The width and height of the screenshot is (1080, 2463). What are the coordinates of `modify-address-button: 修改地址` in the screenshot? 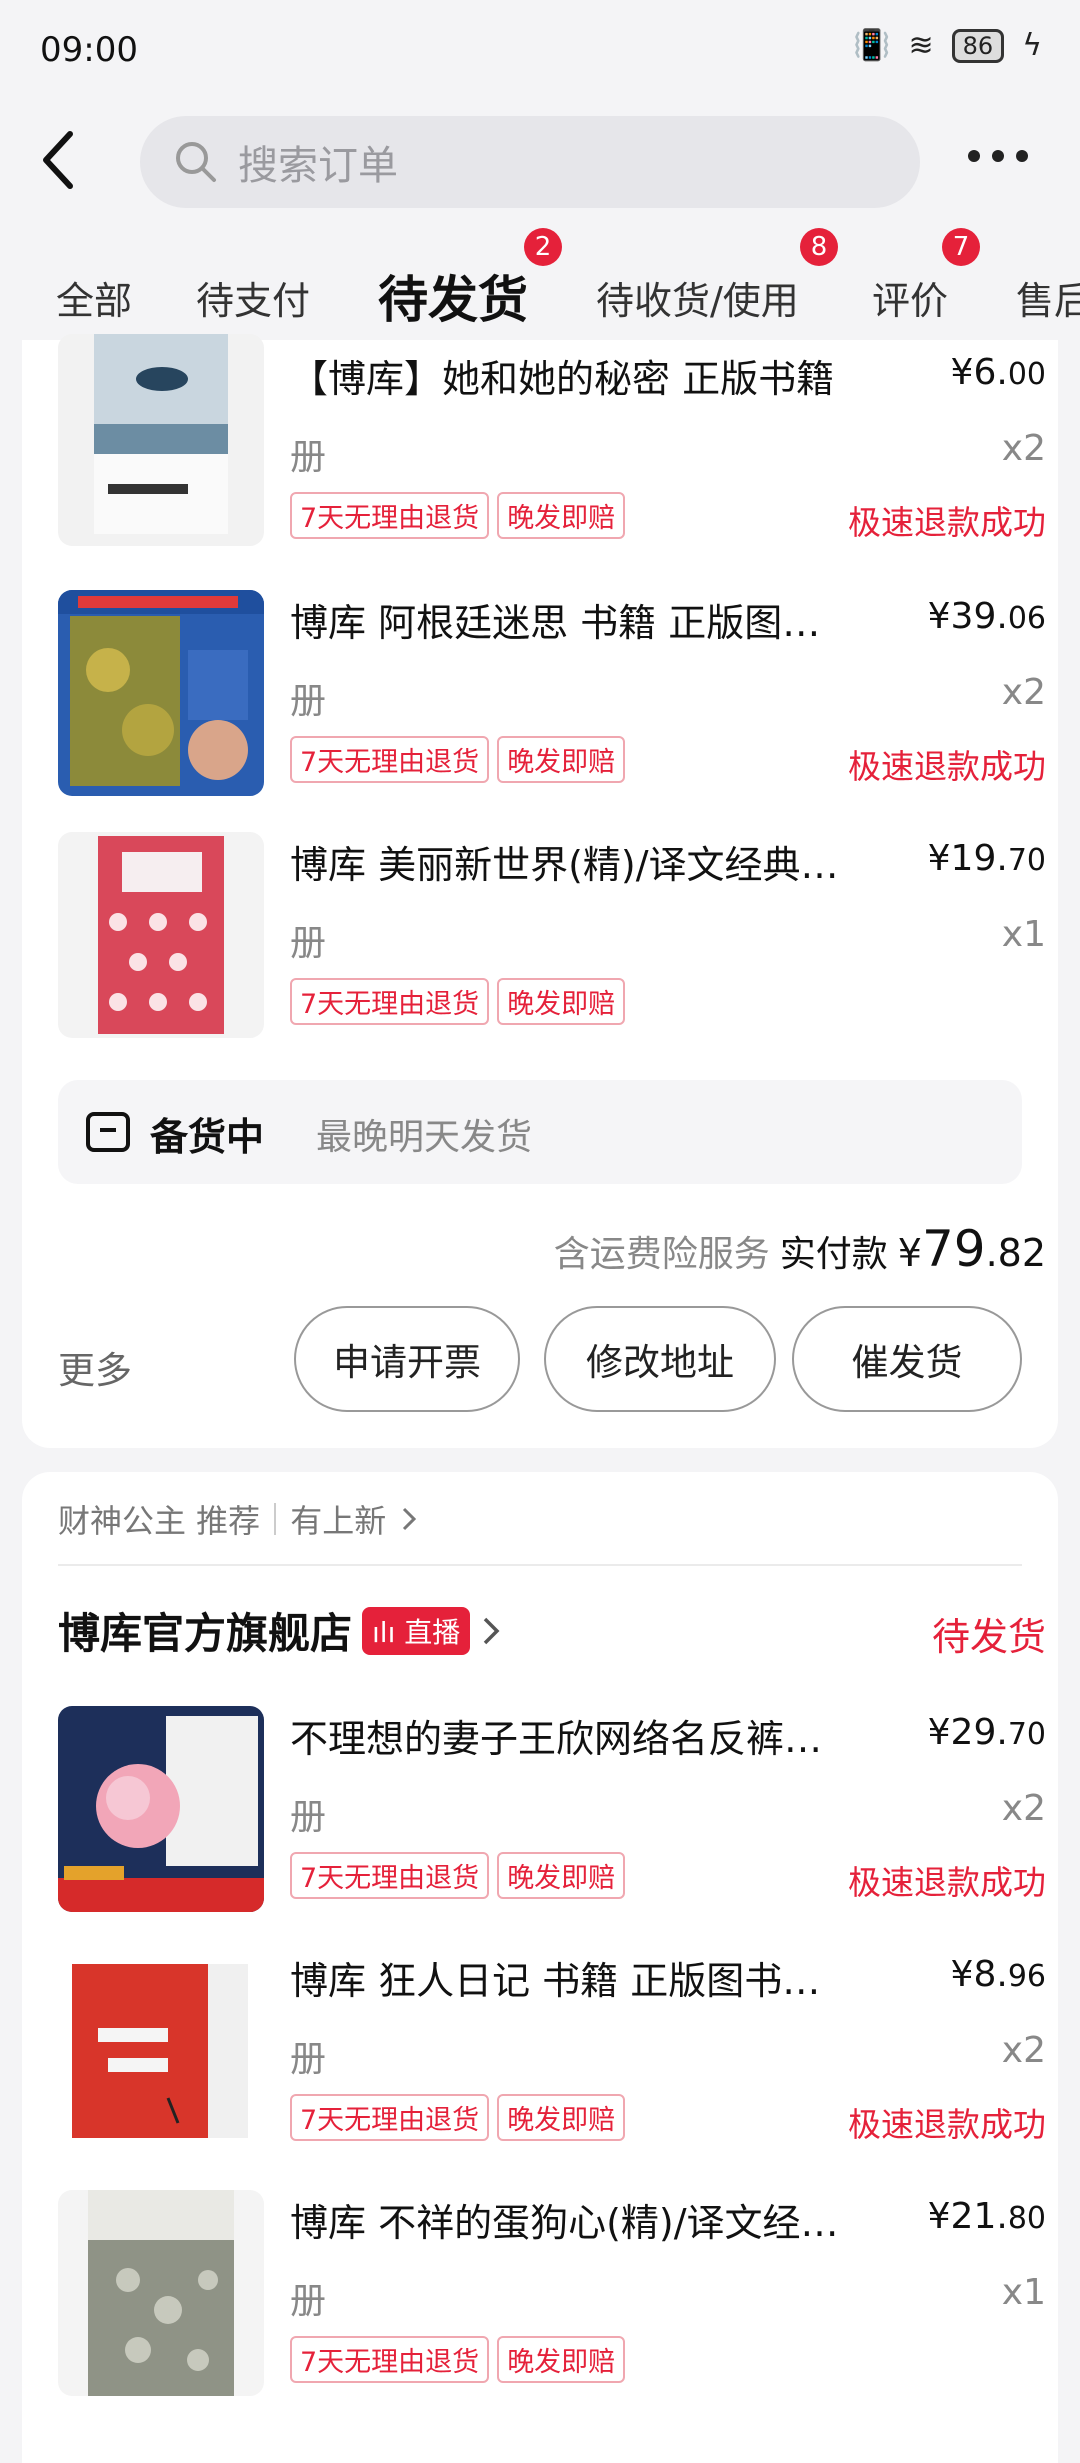 It's located at (660, 1359).